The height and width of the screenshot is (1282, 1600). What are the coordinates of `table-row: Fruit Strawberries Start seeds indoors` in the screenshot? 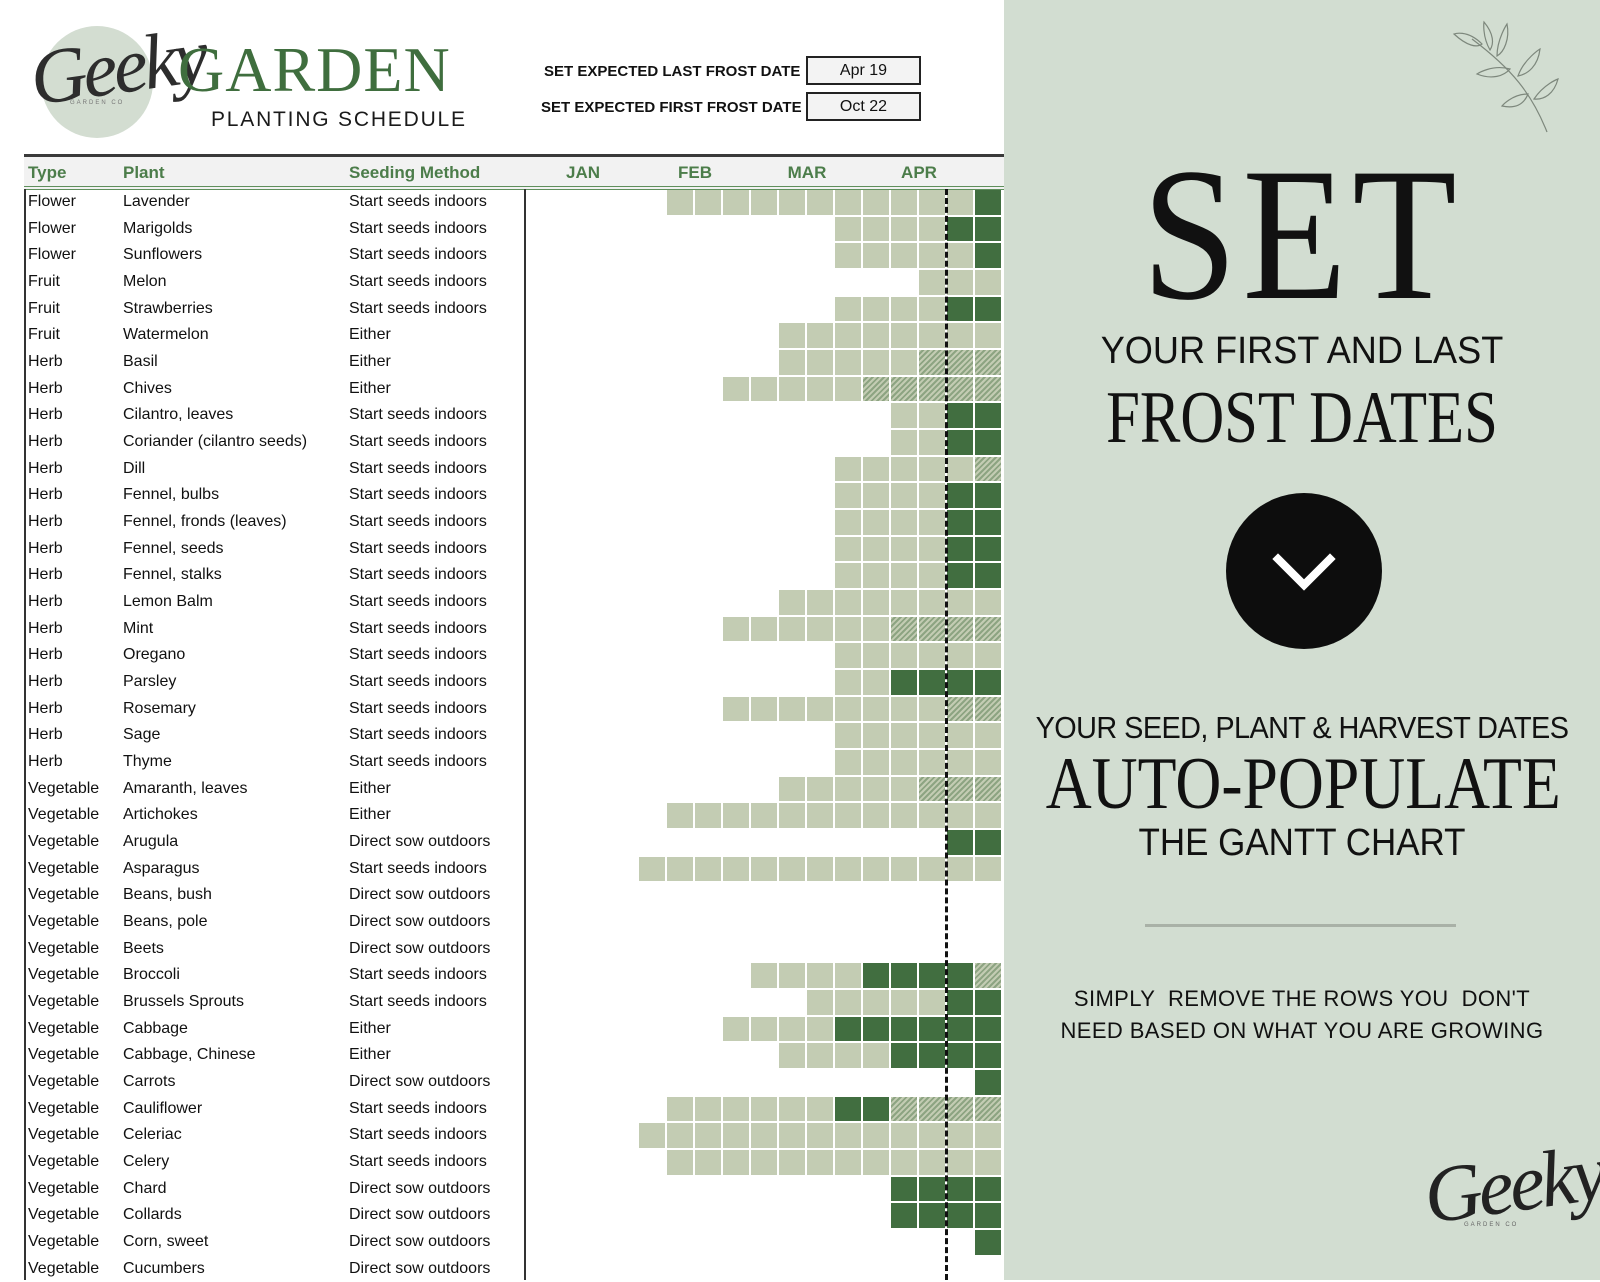 It's located at (273, 309).